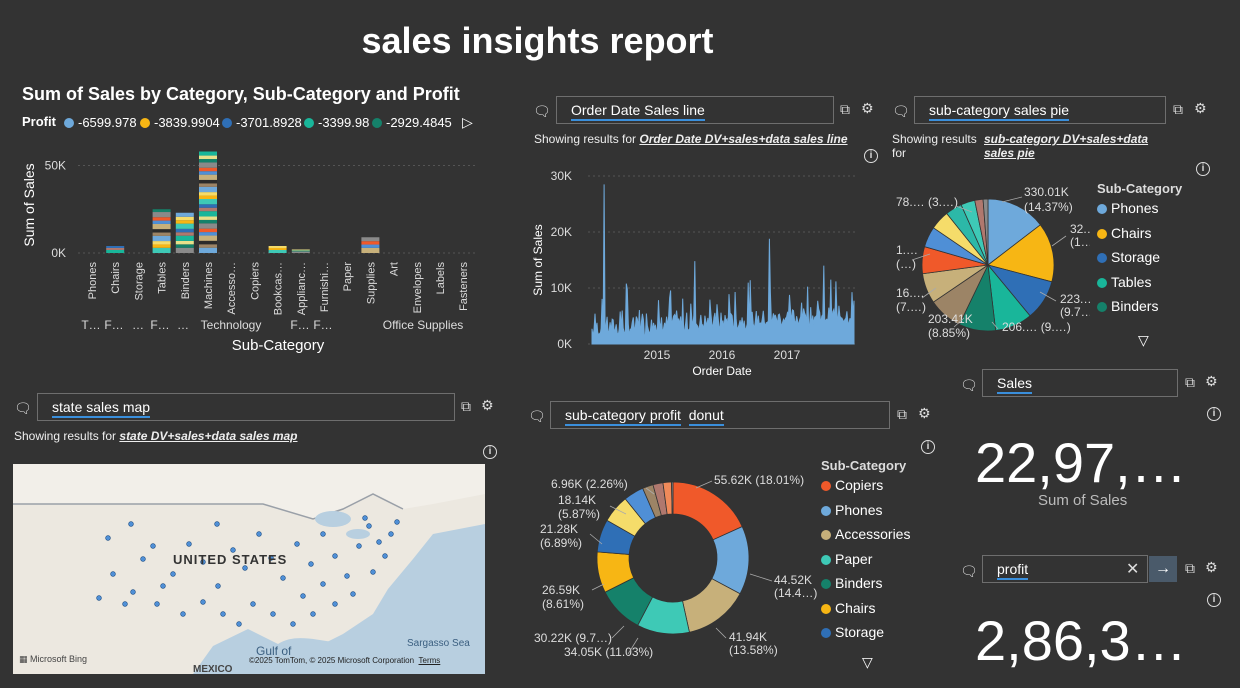 This screenshot has width=1240, height=688. What do you see at coordinates (1163, 569) in the screenshot?
I see `submit-arrow-icon: →` at bounding box center [1163, 569].